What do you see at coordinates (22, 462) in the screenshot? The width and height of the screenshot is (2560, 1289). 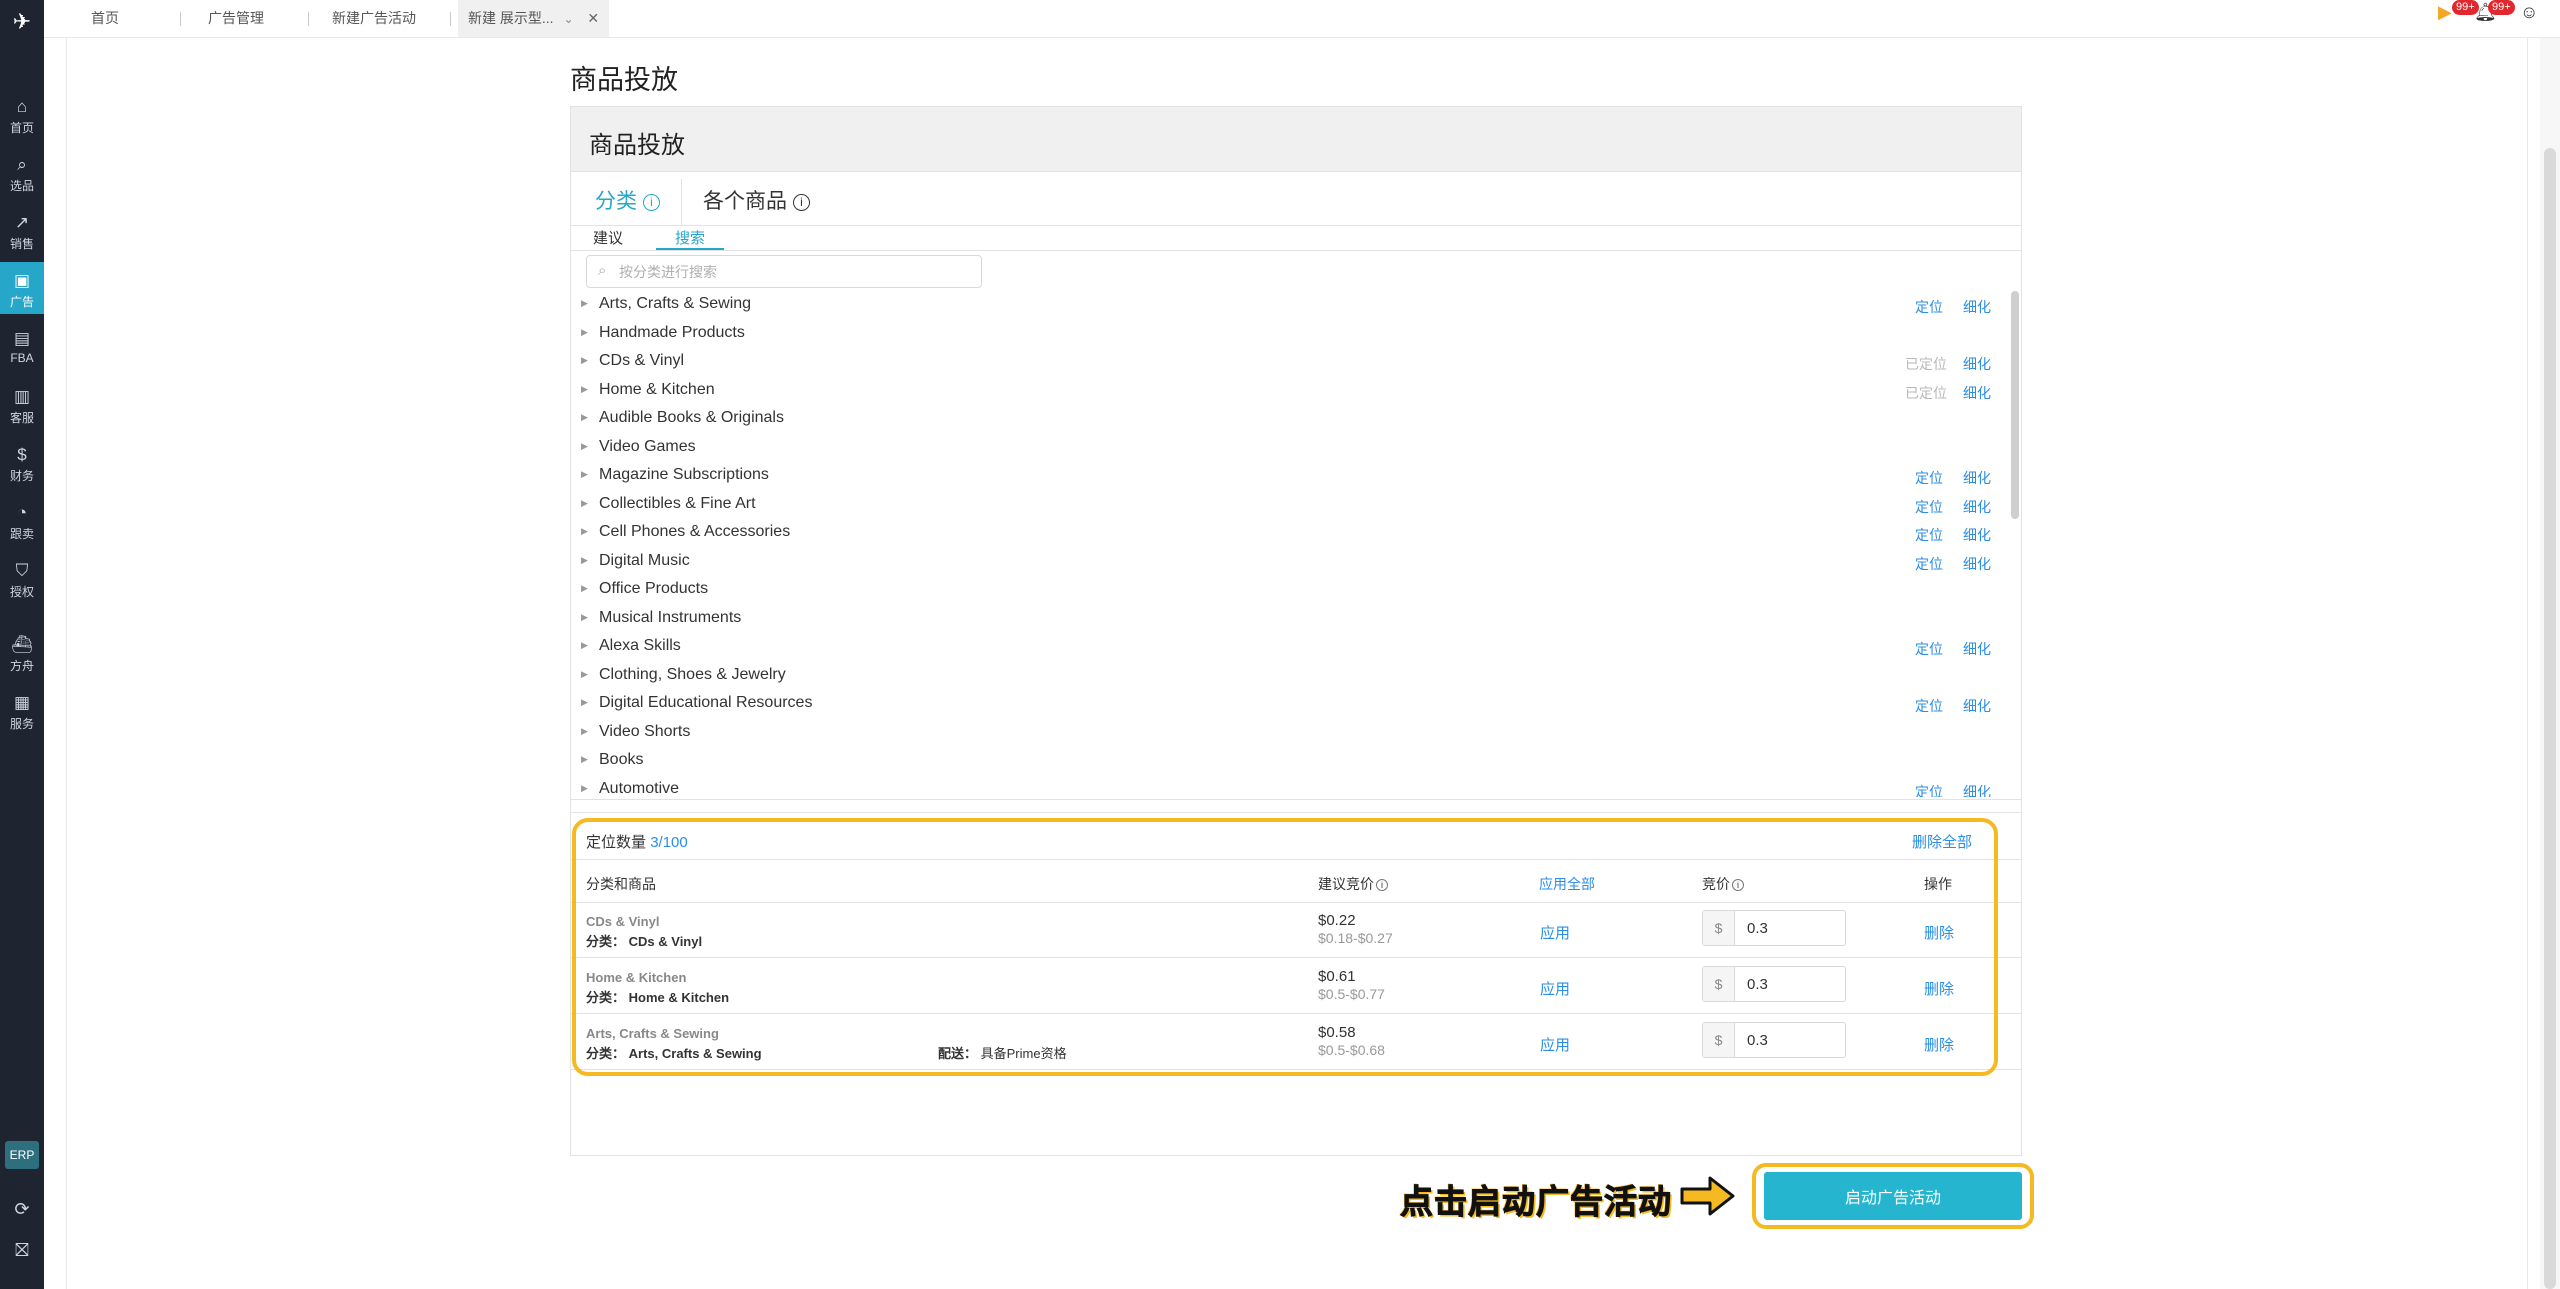 I see `sidebar-item-finance: $ 财务` at bounding box center [22, 462].